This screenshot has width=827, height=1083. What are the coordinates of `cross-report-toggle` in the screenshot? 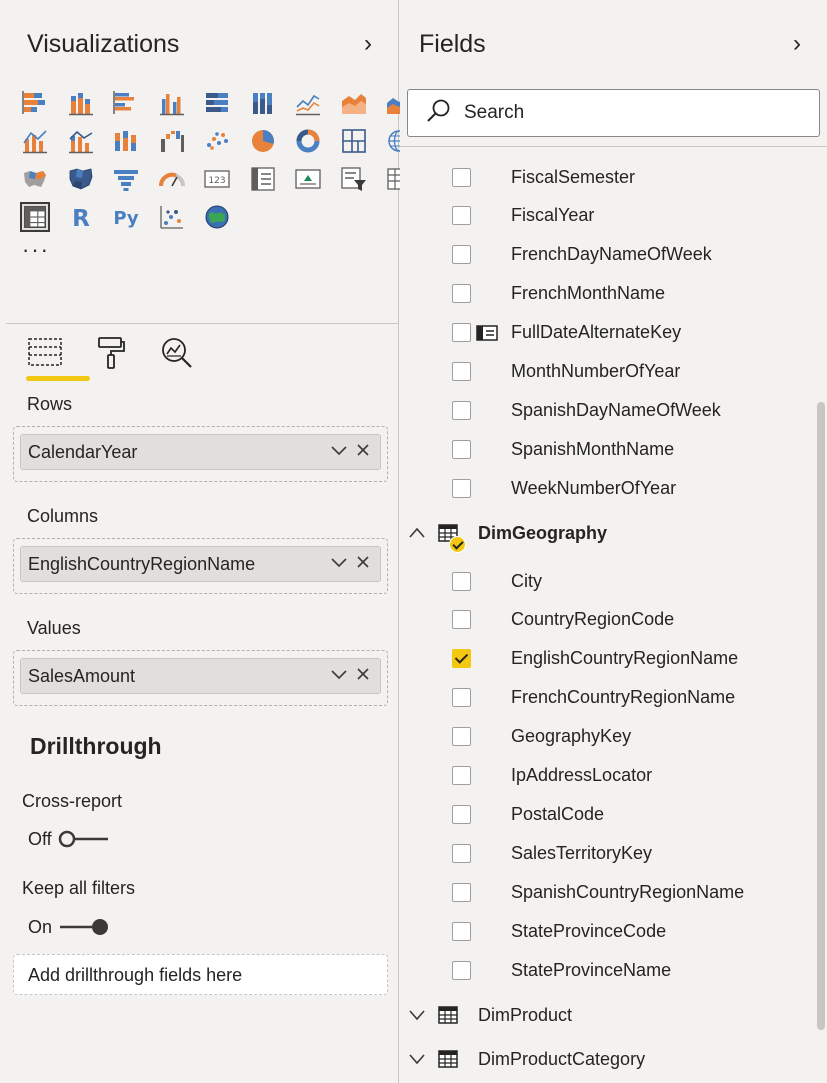 It's located at (84, 839).